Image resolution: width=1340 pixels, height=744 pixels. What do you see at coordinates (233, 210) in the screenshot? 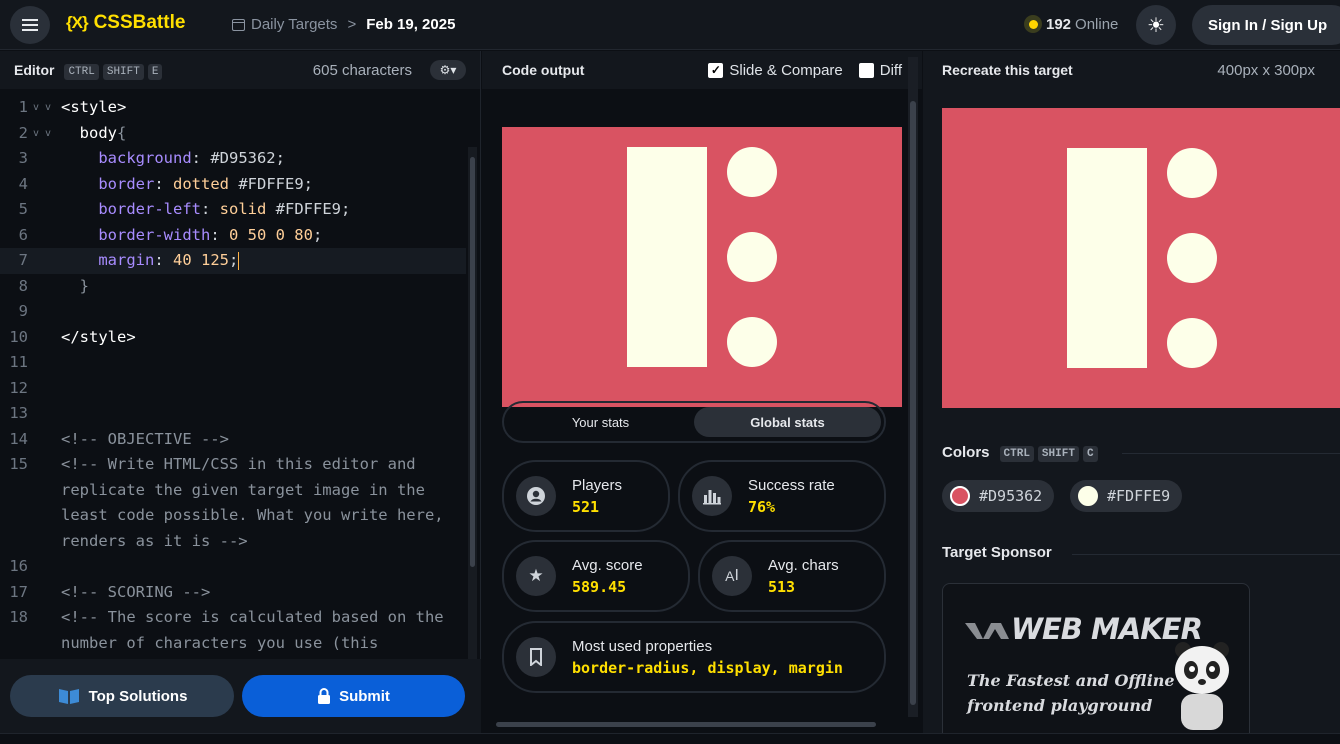
I see `code-line: 5 border-left: solid #FDFFE9;` at bounding box center [233, 210].